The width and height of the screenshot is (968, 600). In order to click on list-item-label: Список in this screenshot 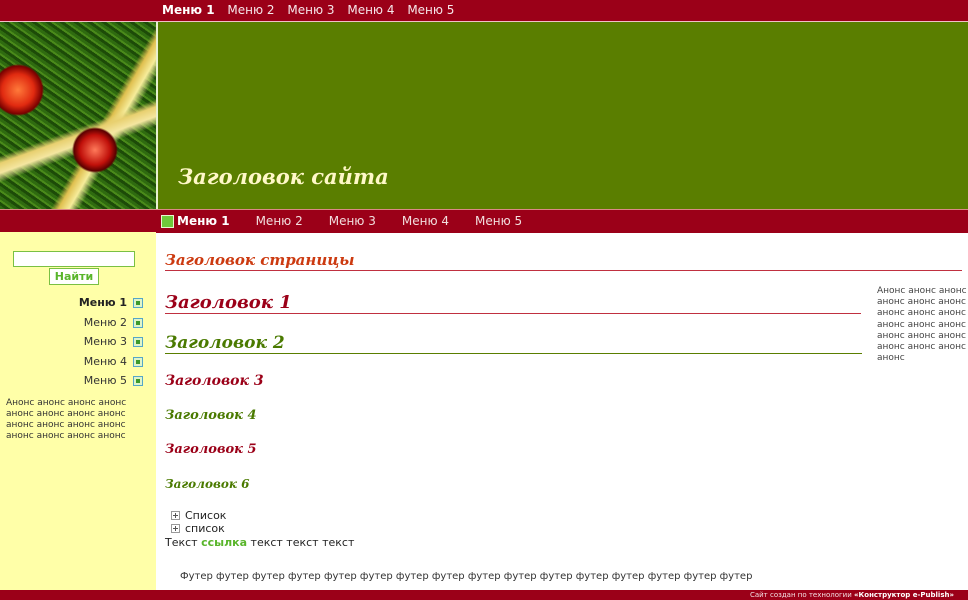, I will do `click(206, 515)`.